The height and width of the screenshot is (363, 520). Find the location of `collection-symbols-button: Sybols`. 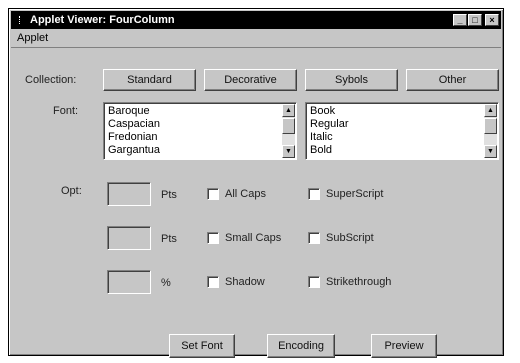

collection-symbols-button: Sybols is located at coordinates (351, 80).